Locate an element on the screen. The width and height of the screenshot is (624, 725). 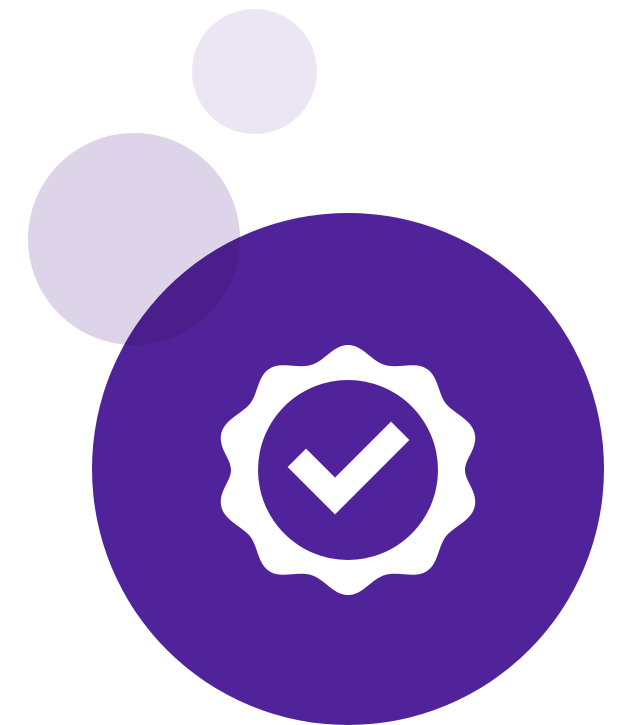
decorative-bubble-small is located at coordinates (254, 71).